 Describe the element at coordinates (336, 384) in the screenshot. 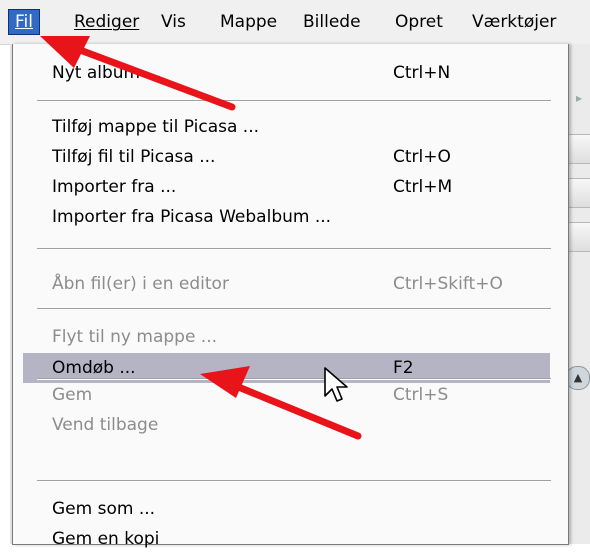

I see `mouse-pointer-icon` at that location.